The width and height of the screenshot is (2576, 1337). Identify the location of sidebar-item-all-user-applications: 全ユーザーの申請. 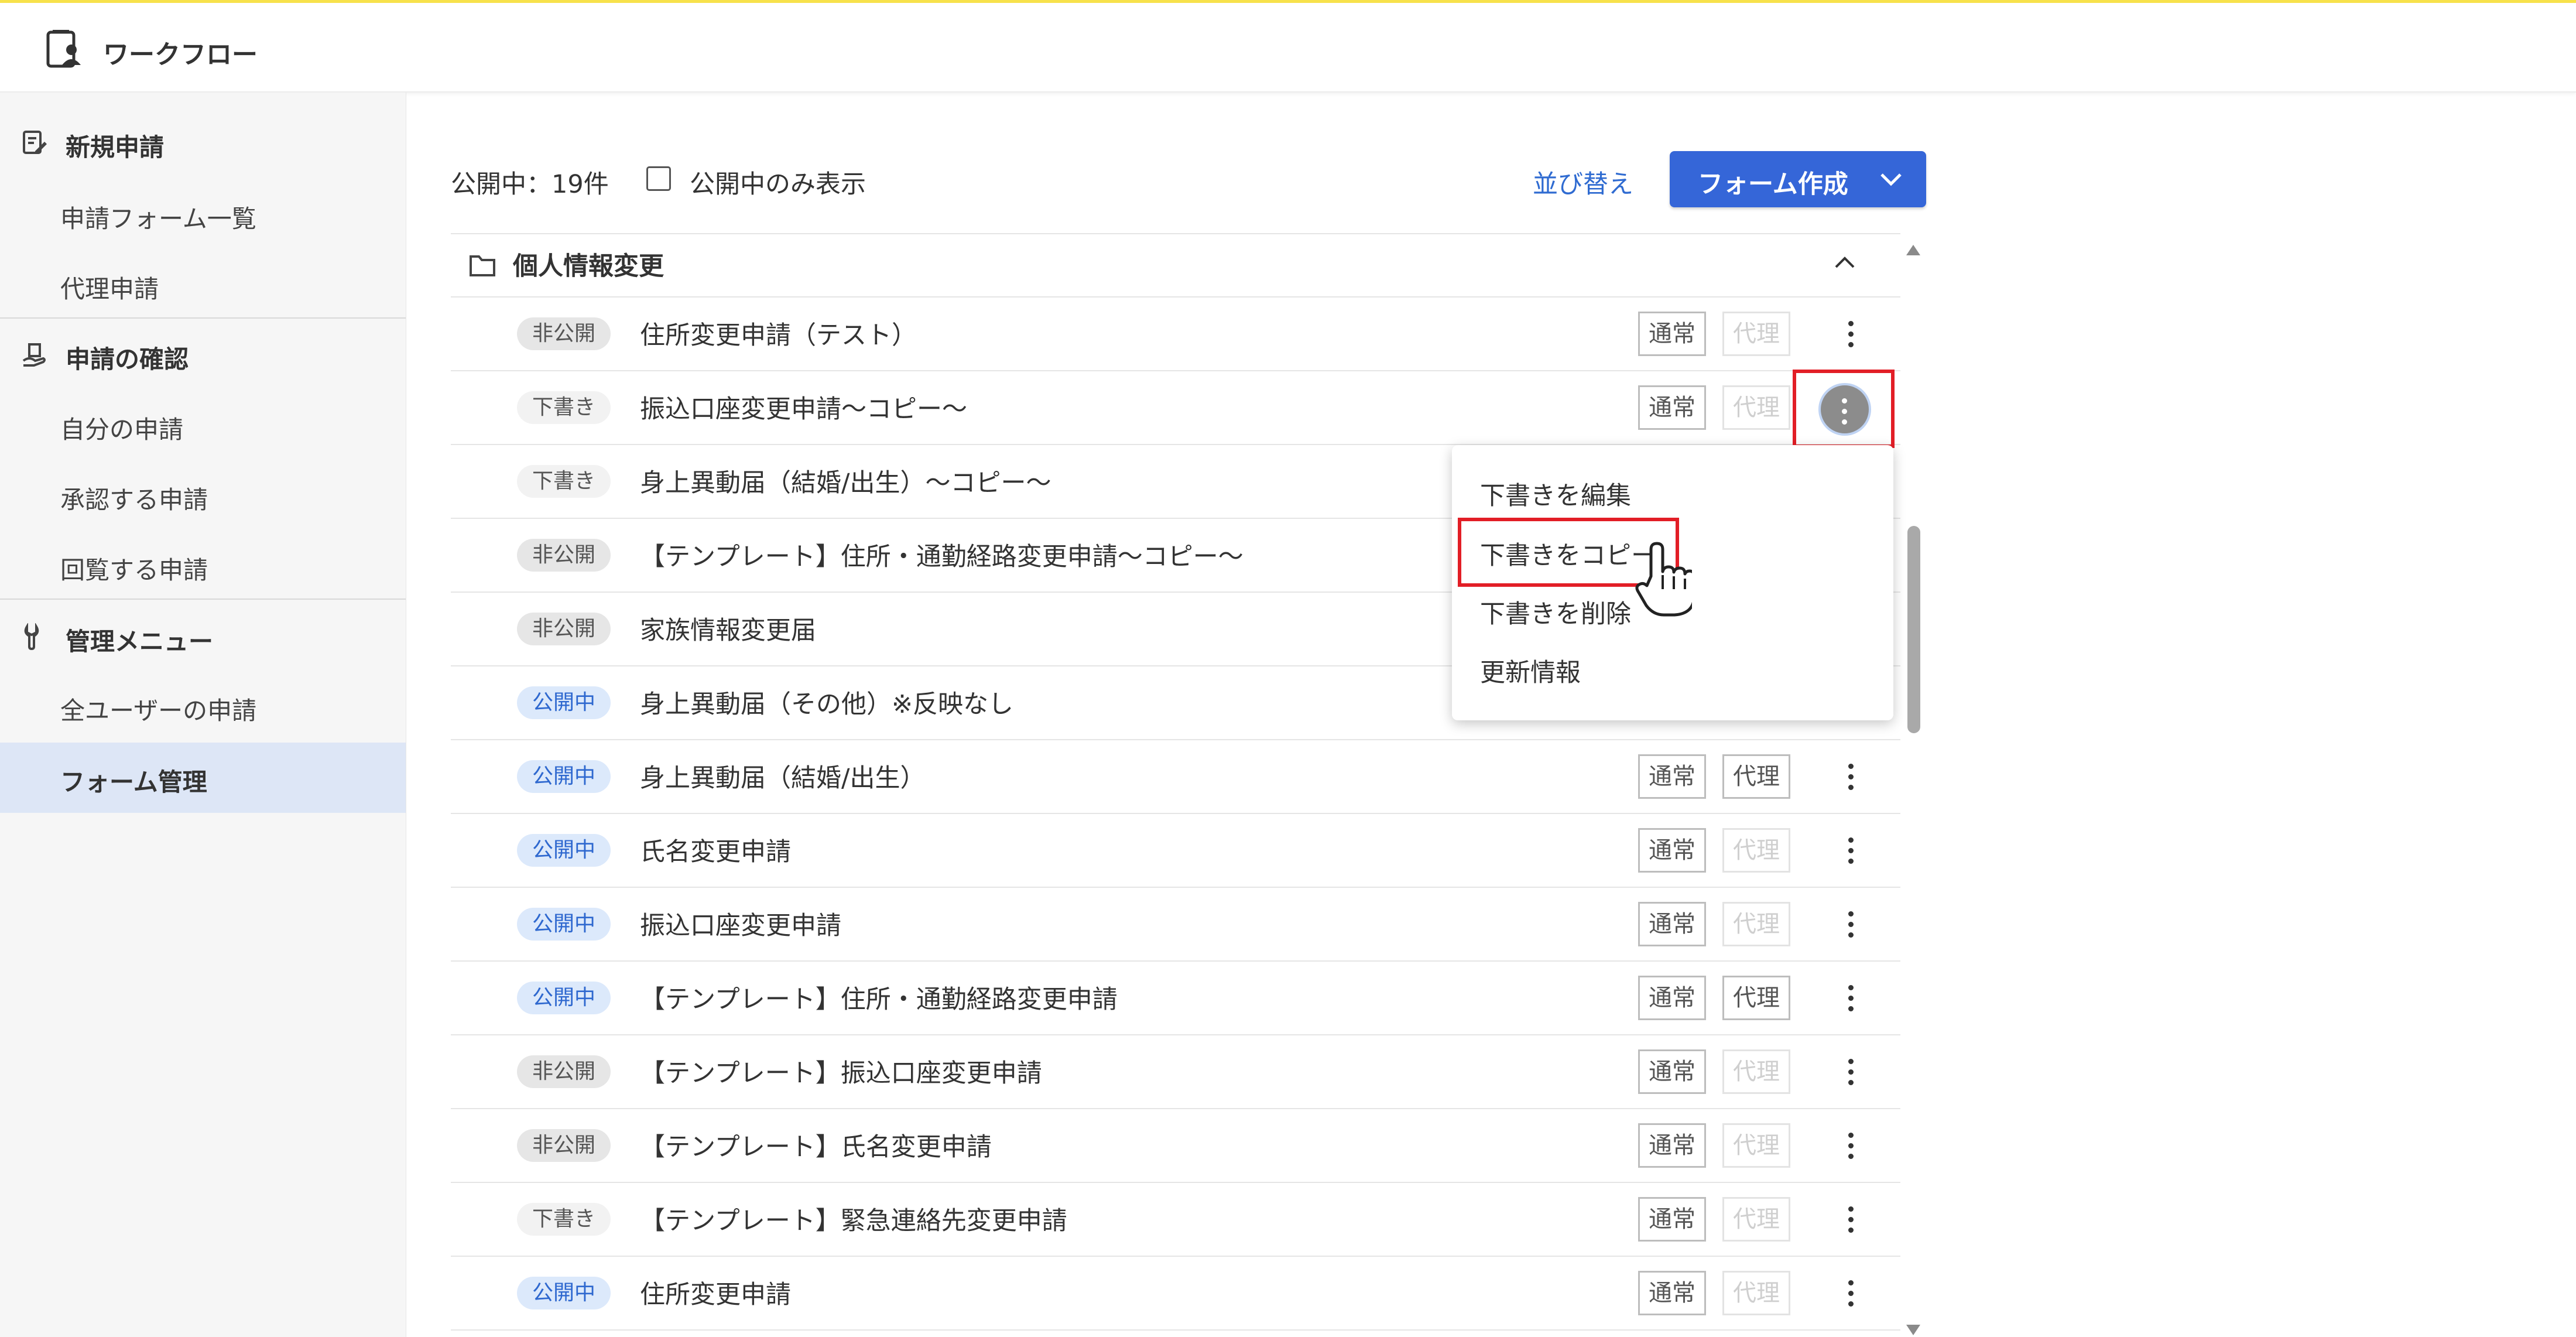
(203, 705).